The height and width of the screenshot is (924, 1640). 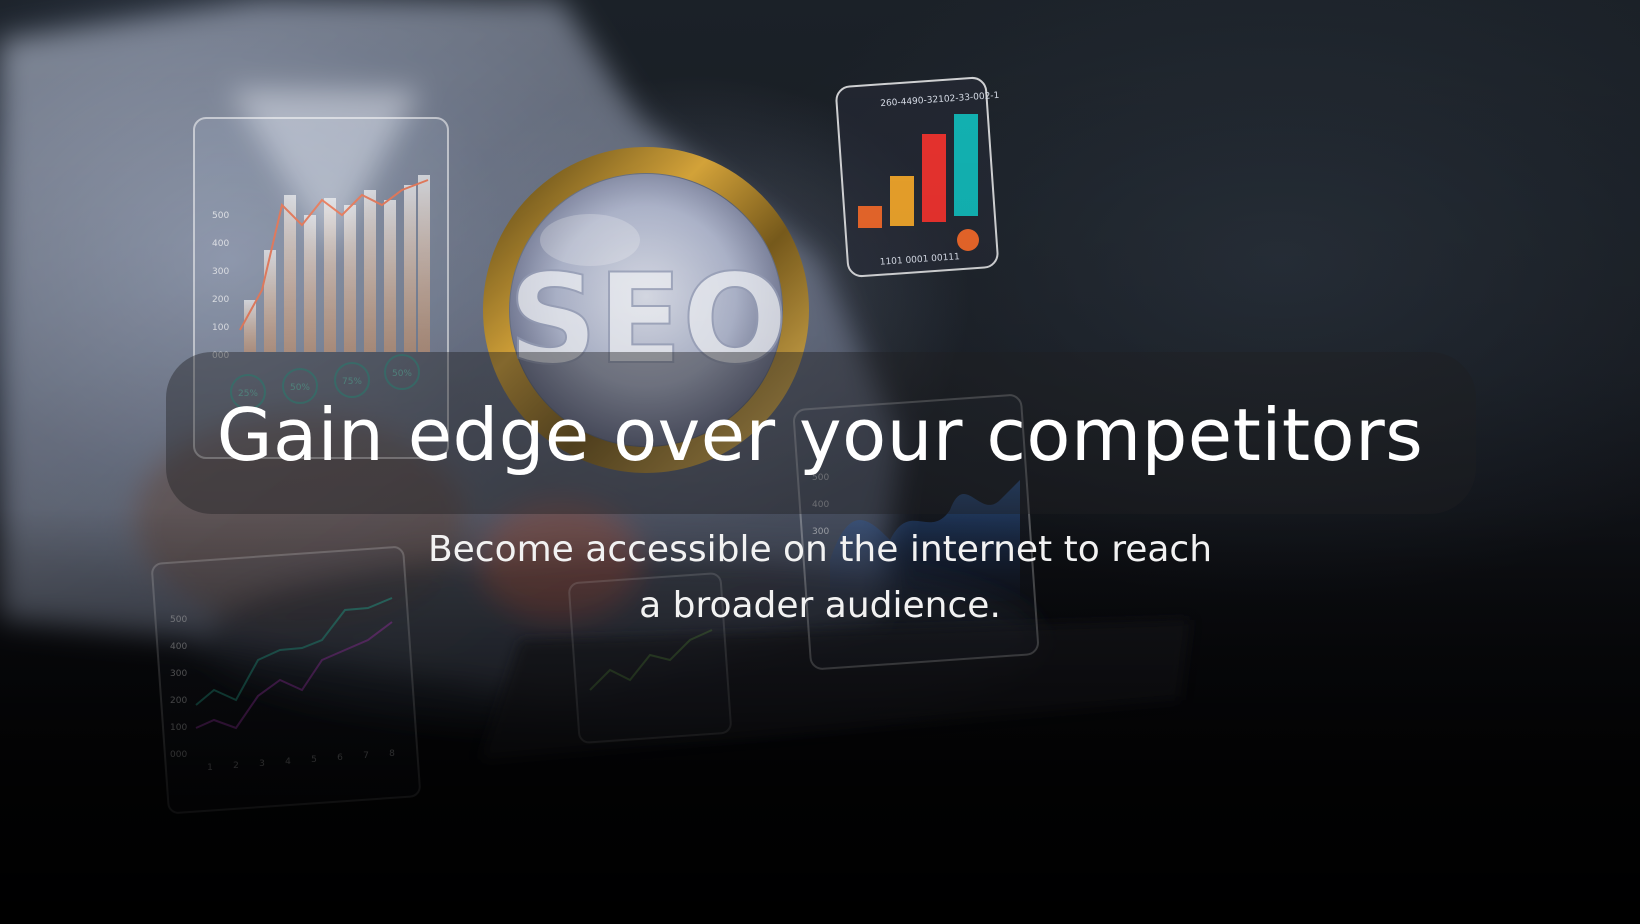 What do you see at coordinates (210, 768) in the screenshot?
I see `bottom-left-panel-x-tick: 1` at bounding box center [210, 768].